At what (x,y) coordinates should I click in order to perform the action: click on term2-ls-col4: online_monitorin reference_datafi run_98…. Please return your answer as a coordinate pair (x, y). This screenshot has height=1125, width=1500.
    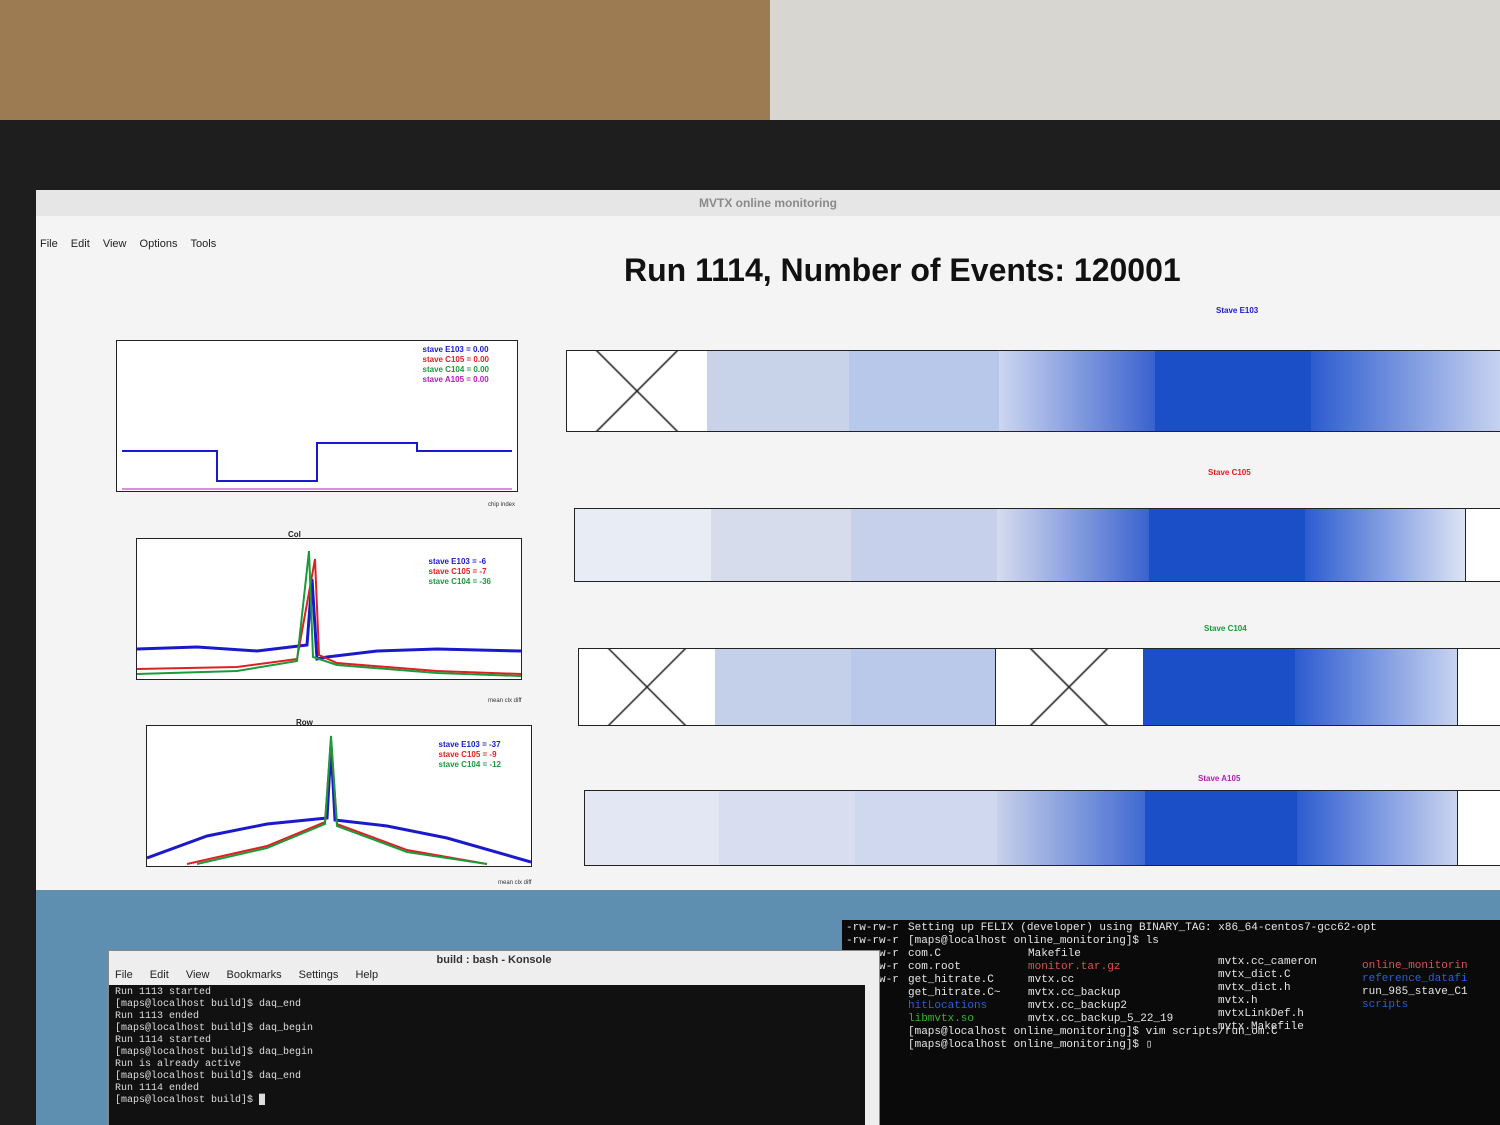
    Looking at the image, I should click on (1415, 985).